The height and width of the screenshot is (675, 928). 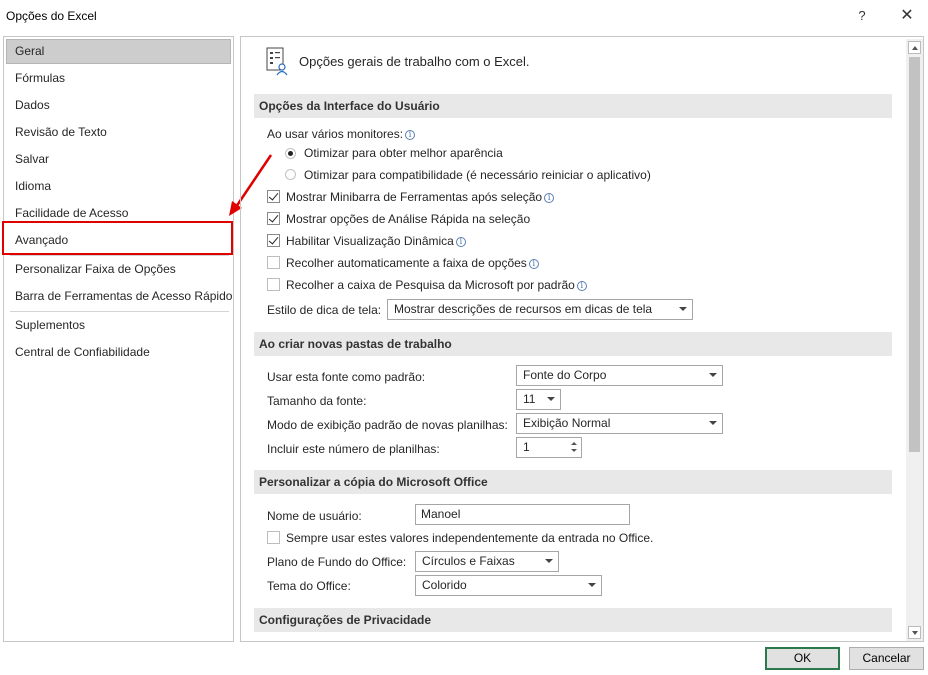 What do you see at coordinates (403, 153) in the screenshot?
I see `radio-optimize-appearance-label: Otimizar para obter melhor aparência` at bounding box center [403, 153].